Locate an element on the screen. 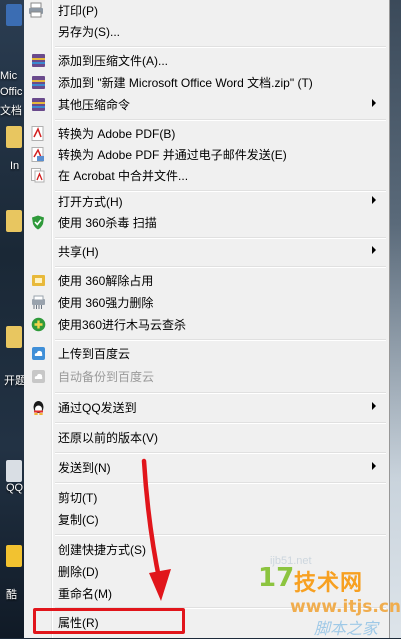 The width and height of the screenshot is (401, 639). desktop-label-fragment: Offic is located at coordinates (11, 92).